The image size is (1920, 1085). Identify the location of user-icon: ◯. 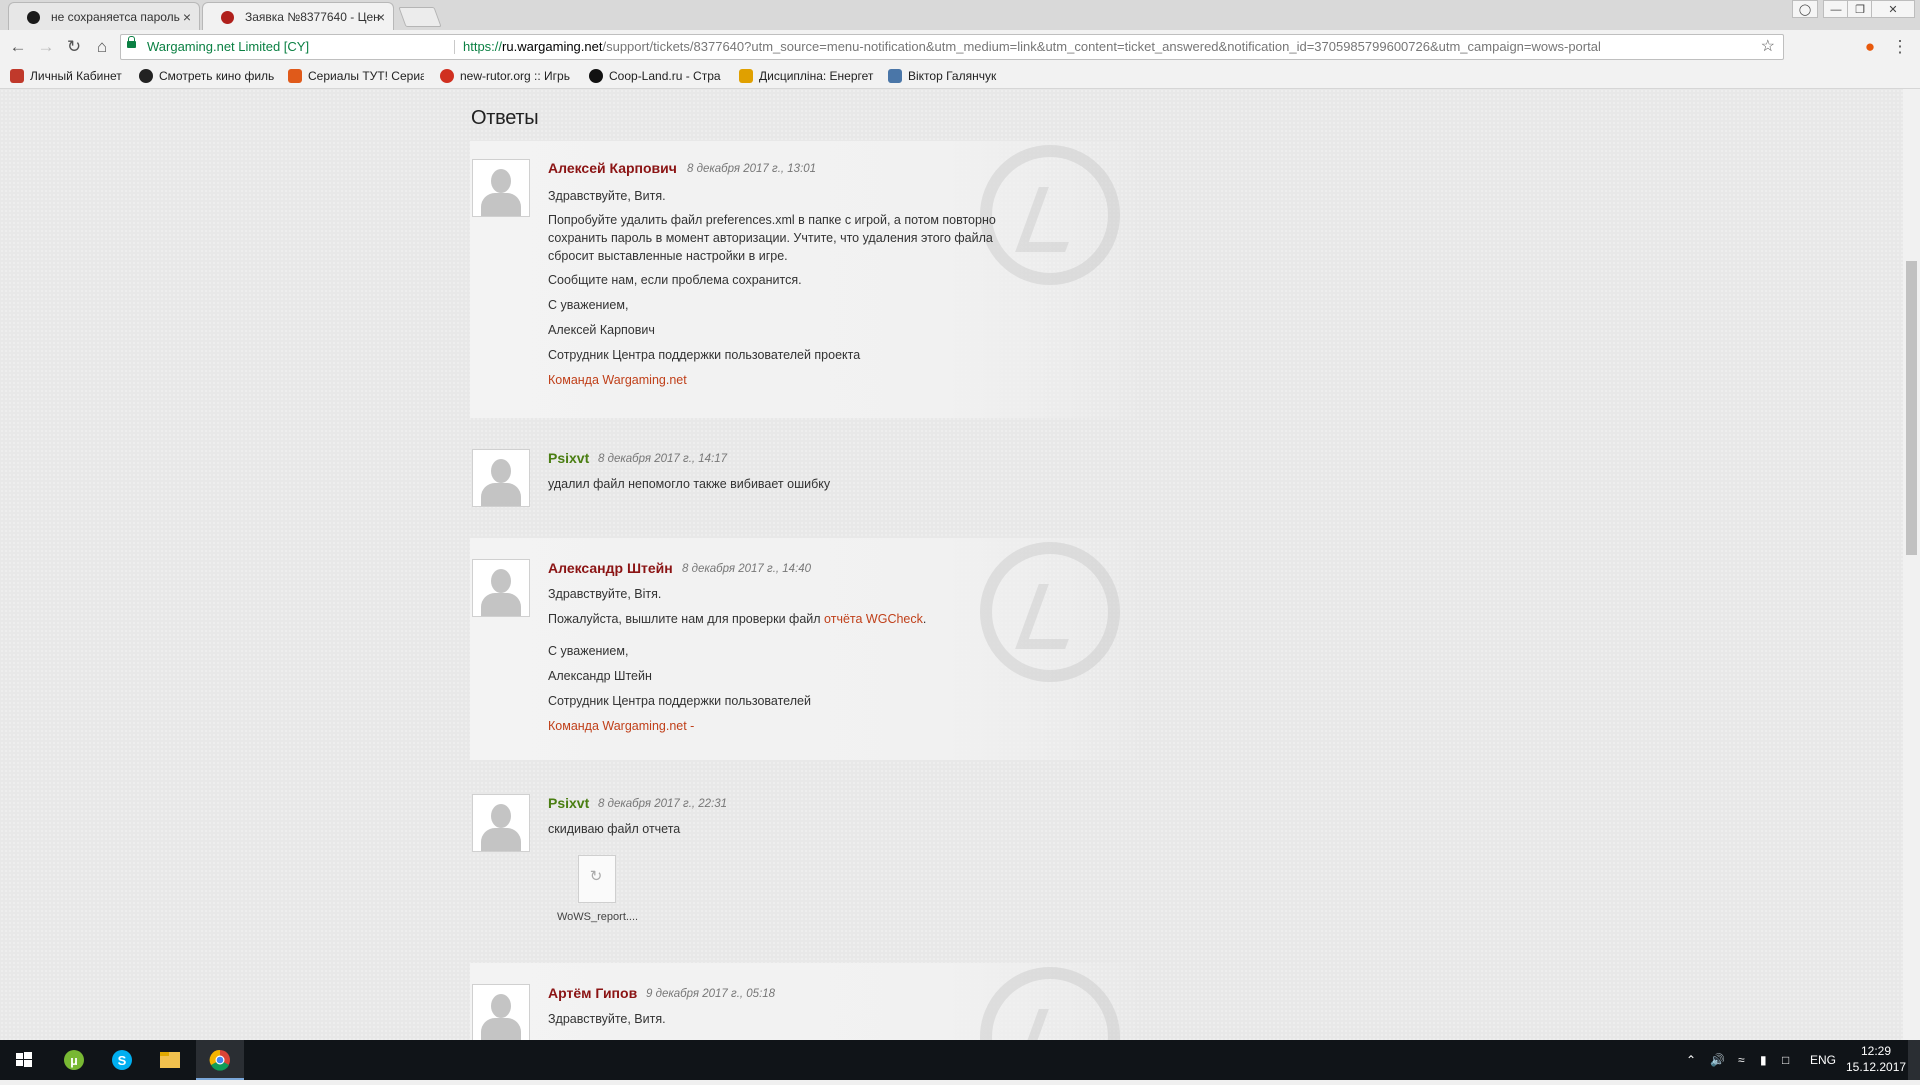
(1805, 9).